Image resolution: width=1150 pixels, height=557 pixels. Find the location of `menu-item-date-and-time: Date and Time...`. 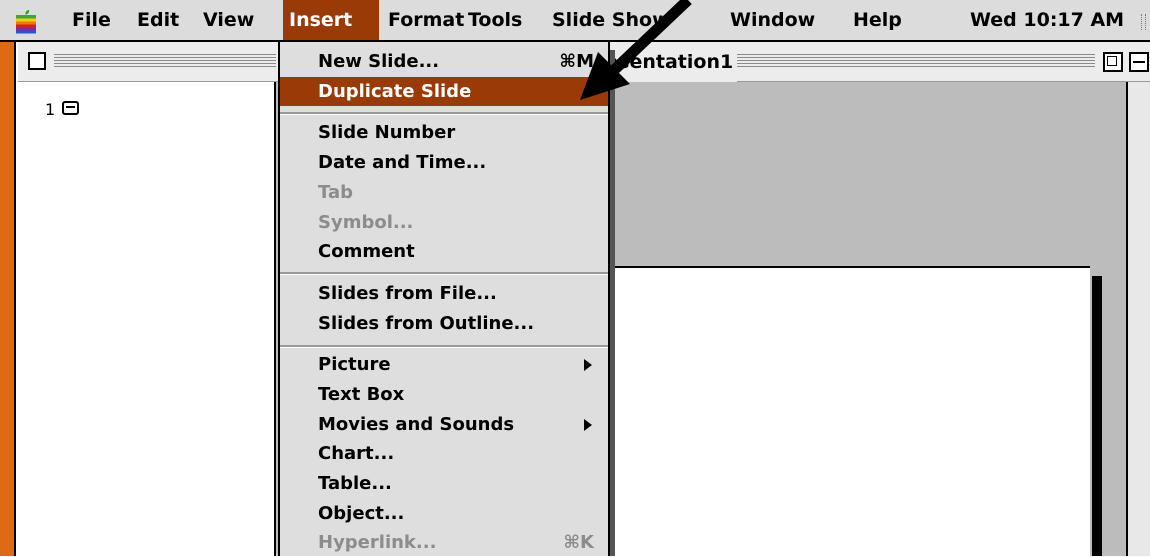

menu-item-date-and-time: Date and Time... is located at coordinates (444, 162).